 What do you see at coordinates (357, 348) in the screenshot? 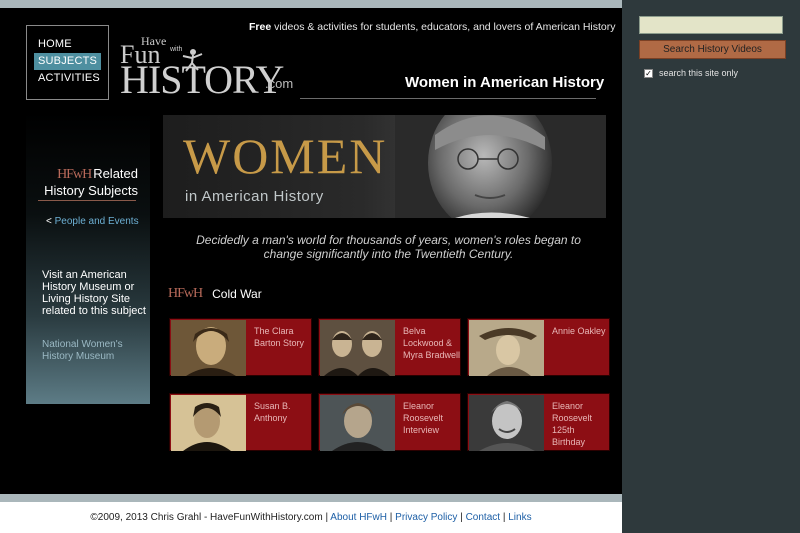
I see `lockwood-bradwell-portrait-image` at bounding box center [357, 348].